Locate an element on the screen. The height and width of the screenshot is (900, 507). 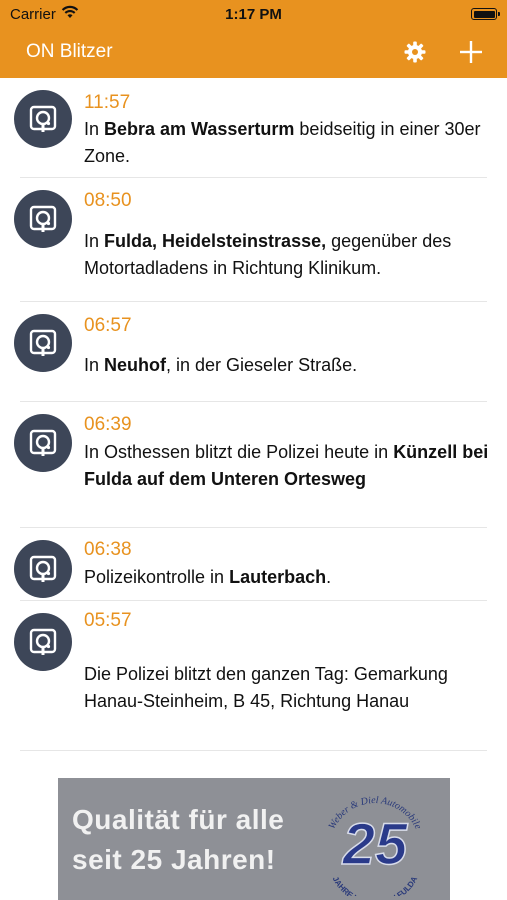
plus-icon is located at coordinates (471, 52).